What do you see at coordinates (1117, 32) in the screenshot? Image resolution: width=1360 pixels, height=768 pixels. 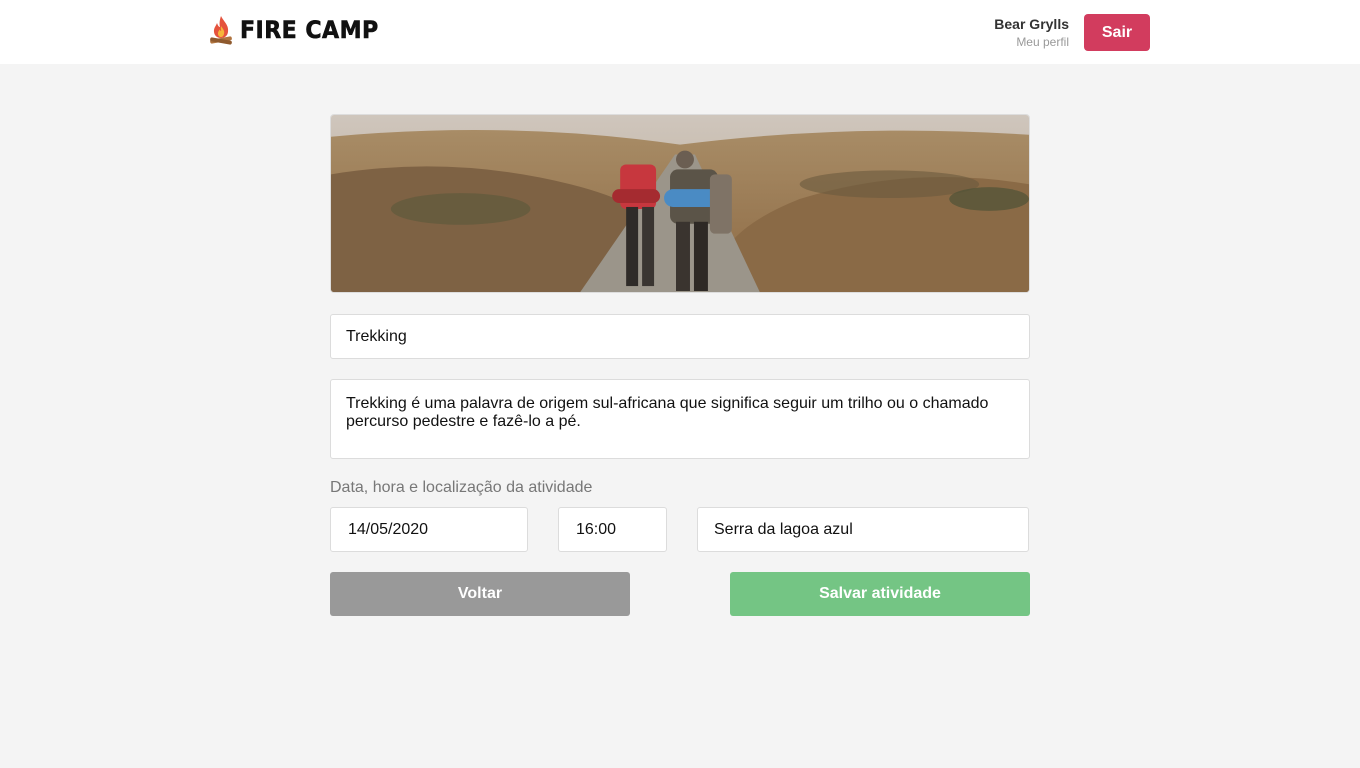 I see `logout-button: Sair` at bounding box center [1117, 32].